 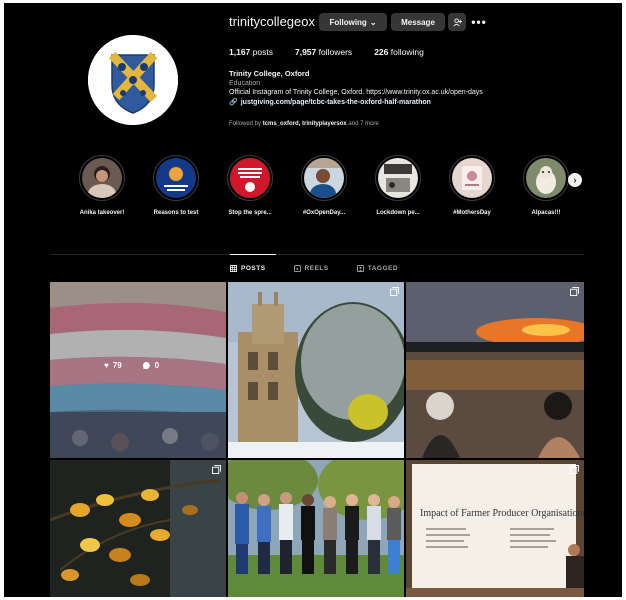 I want to click on comments-stat: 0, so click(x=150, y=365).